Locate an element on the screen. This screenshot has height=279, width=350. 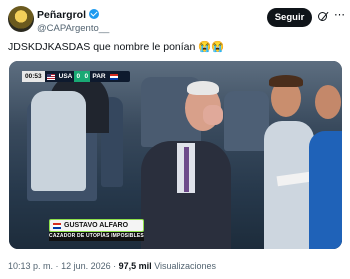
scorebug: 00:53 USA 0 0 PAR is located at coordinates (76, 76).